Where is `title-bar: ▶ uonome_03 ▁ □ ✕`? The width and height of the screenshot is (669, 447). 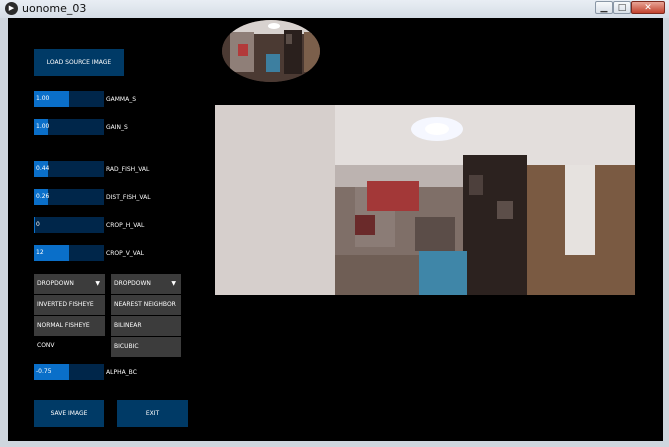 title-bar: ▶ uonome_03 ▁ □ ✕ is located at coordinates (334, 9).